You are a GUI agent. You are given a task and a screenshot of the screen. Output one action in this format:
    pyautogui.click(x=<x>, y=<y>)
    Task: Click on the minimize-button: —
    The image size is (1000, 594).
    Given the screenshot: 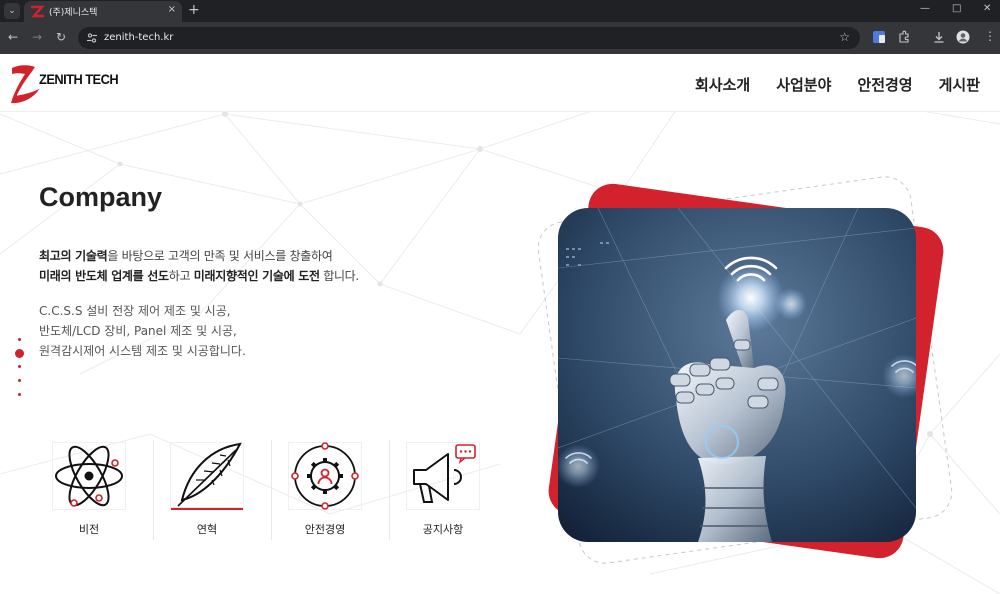 What is the action you would take?
    pyautogui.click(x=925, y=8)
    